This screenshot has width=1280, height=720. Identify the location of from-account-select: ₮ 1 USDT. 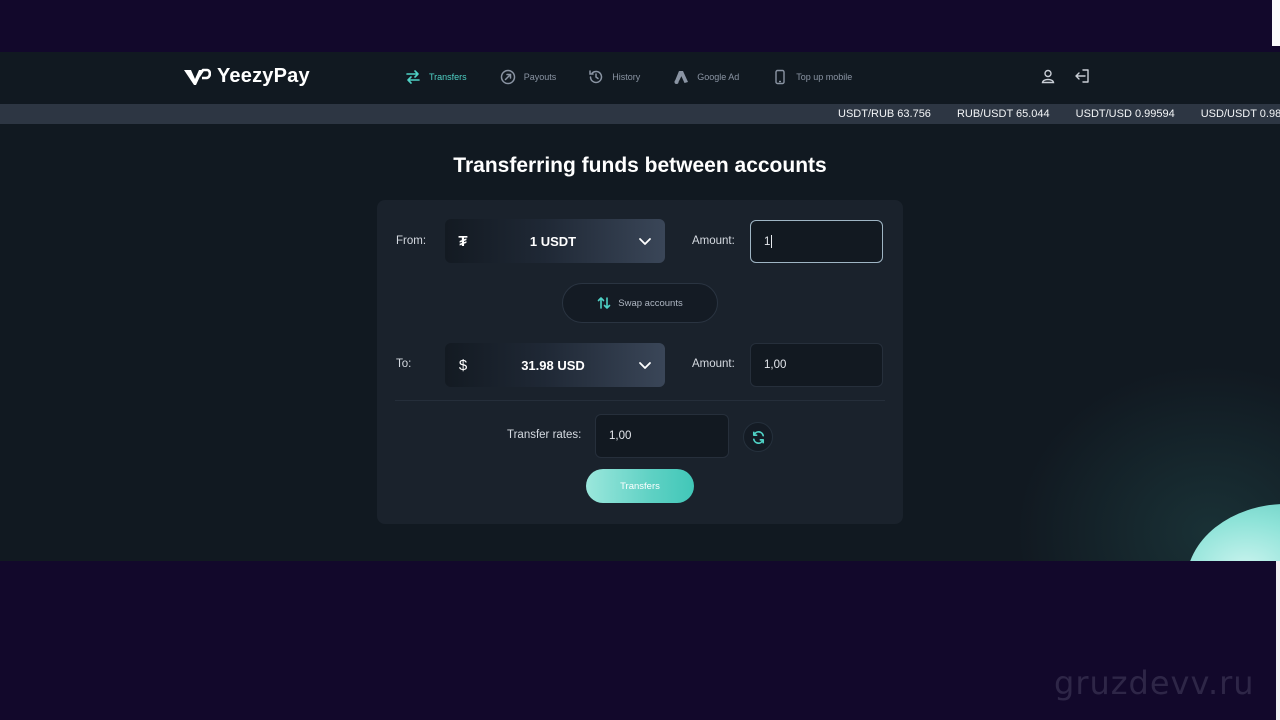
(555, 241).